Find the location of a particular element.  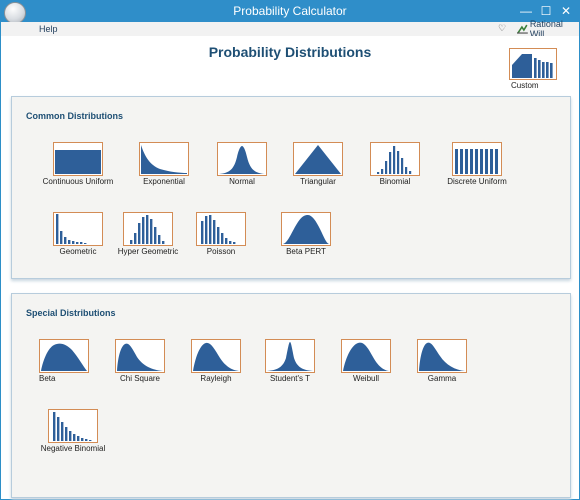

gamma-button: Gamma is located at coordinates (442, 361).